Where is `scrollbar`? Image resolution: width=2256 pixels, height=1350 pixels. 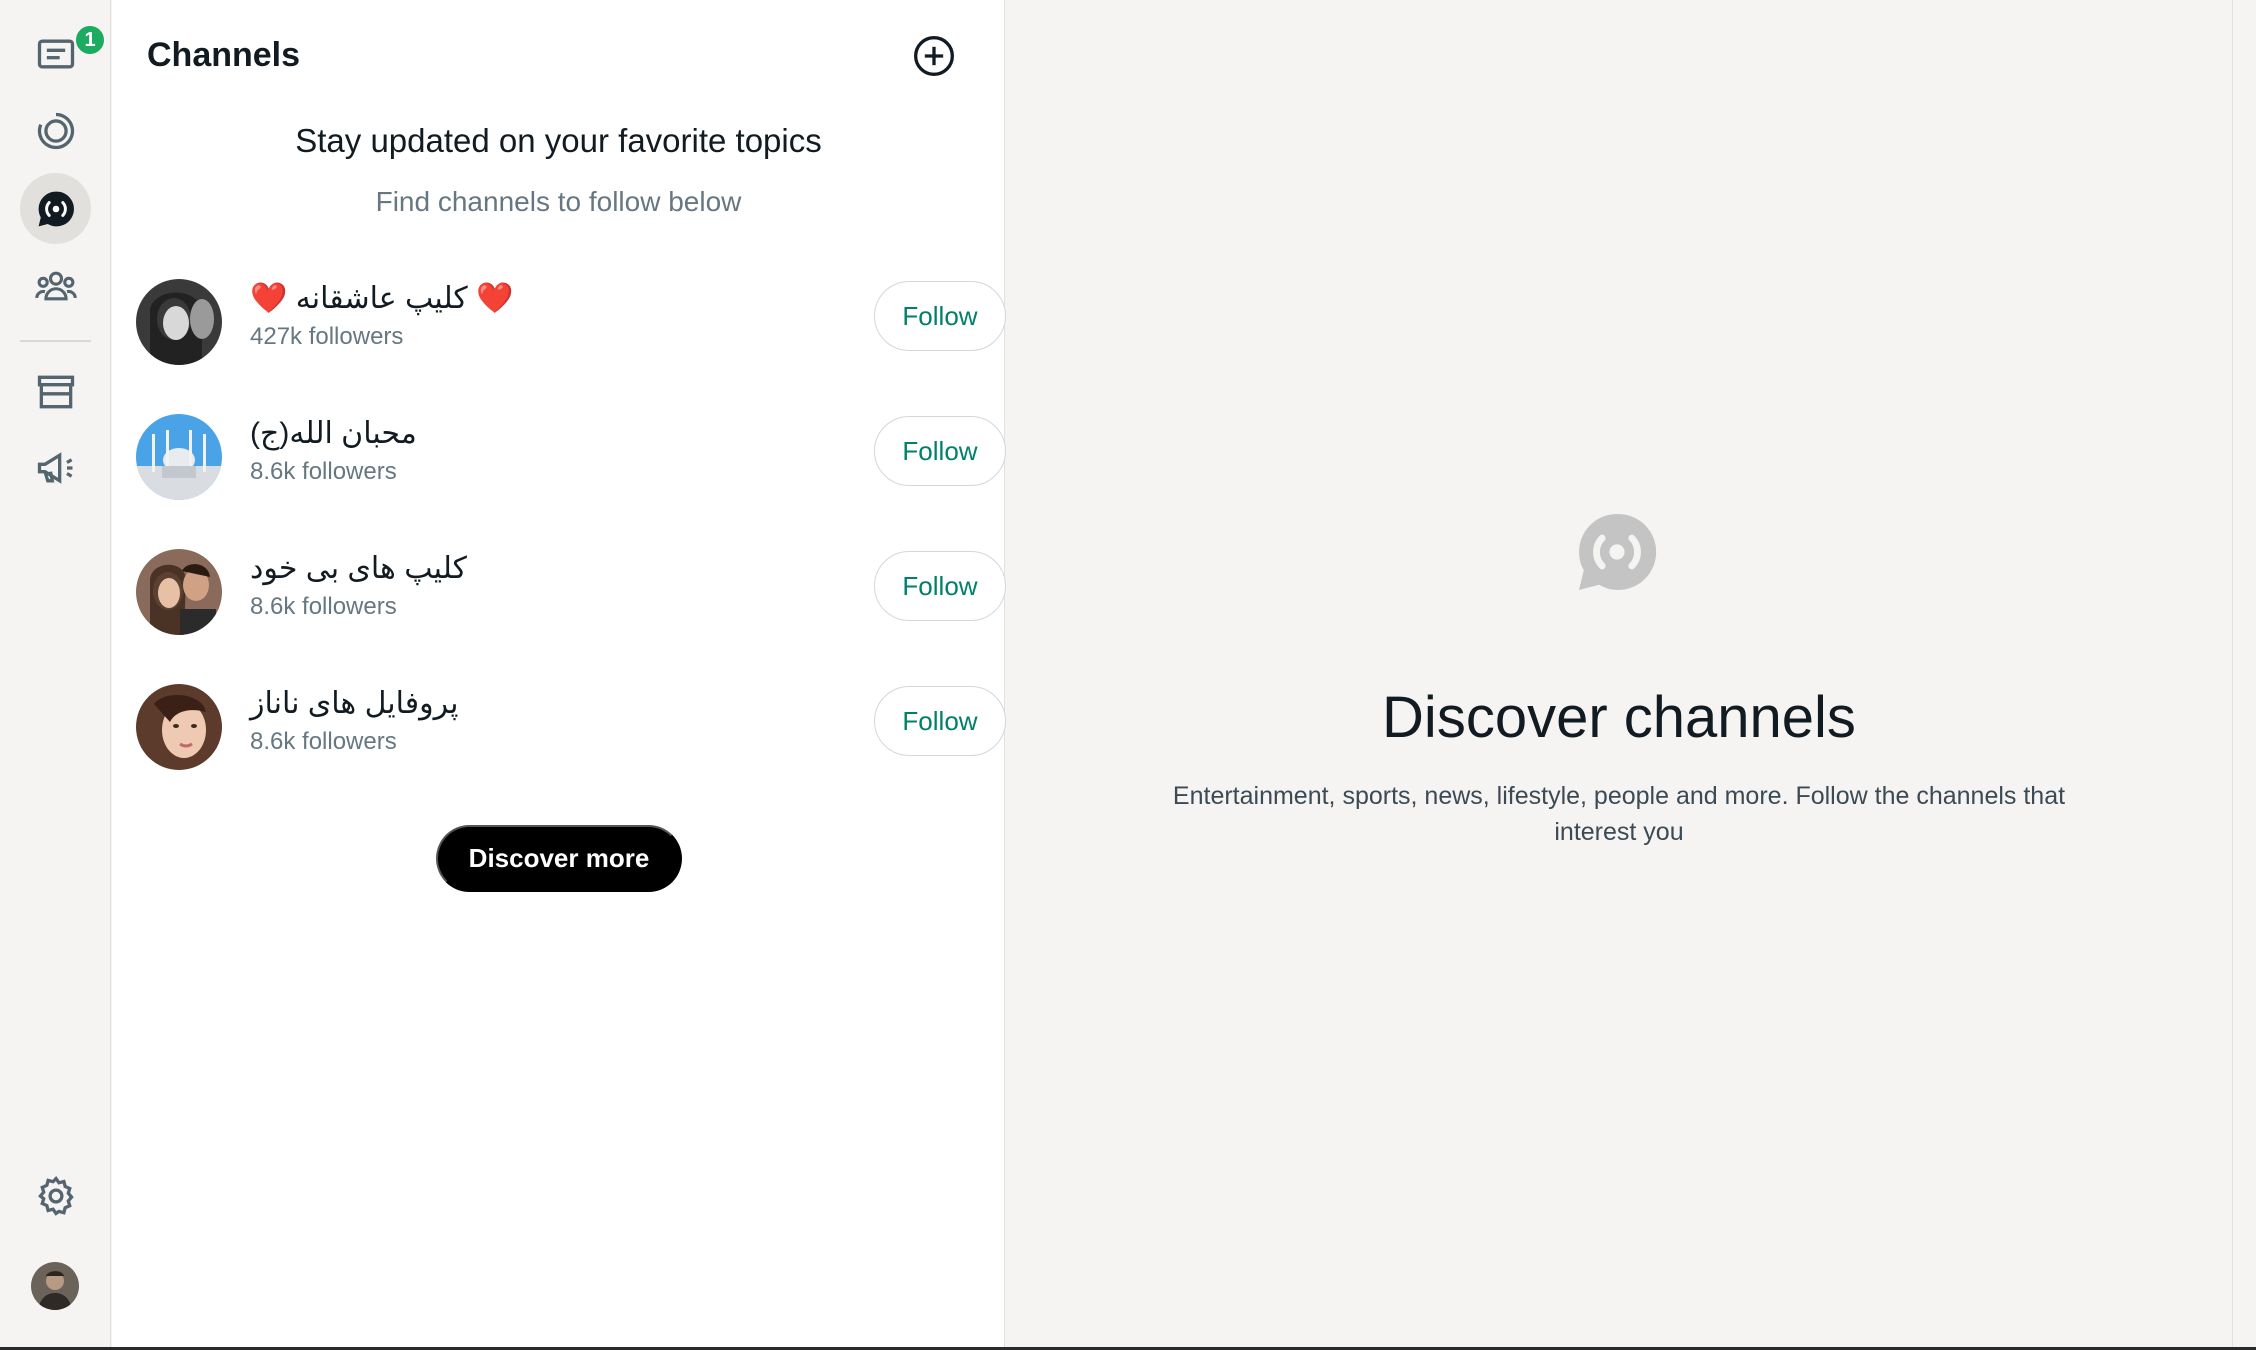 scrollbar is located at coordinates (2244, 675).